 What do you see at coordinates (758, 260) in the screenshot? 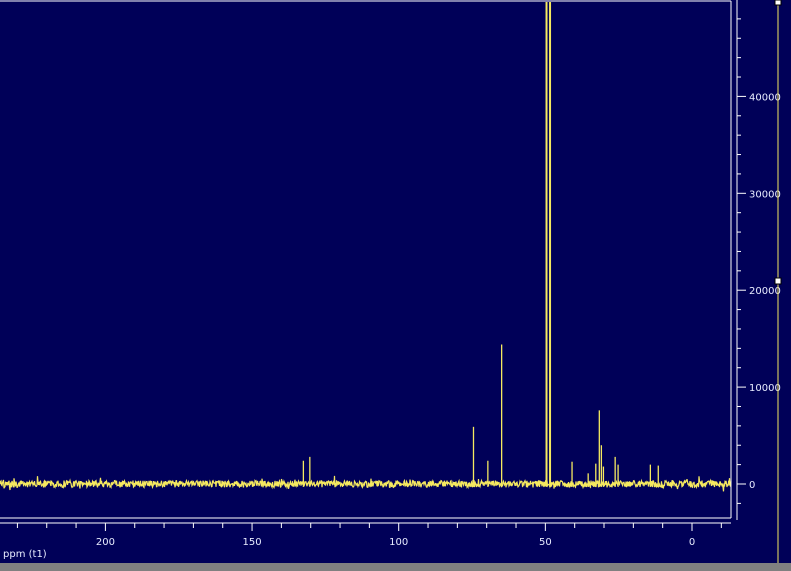
I see `y-axis: 0 10000 20000 30000 40000` at bounding box center [758, 260].